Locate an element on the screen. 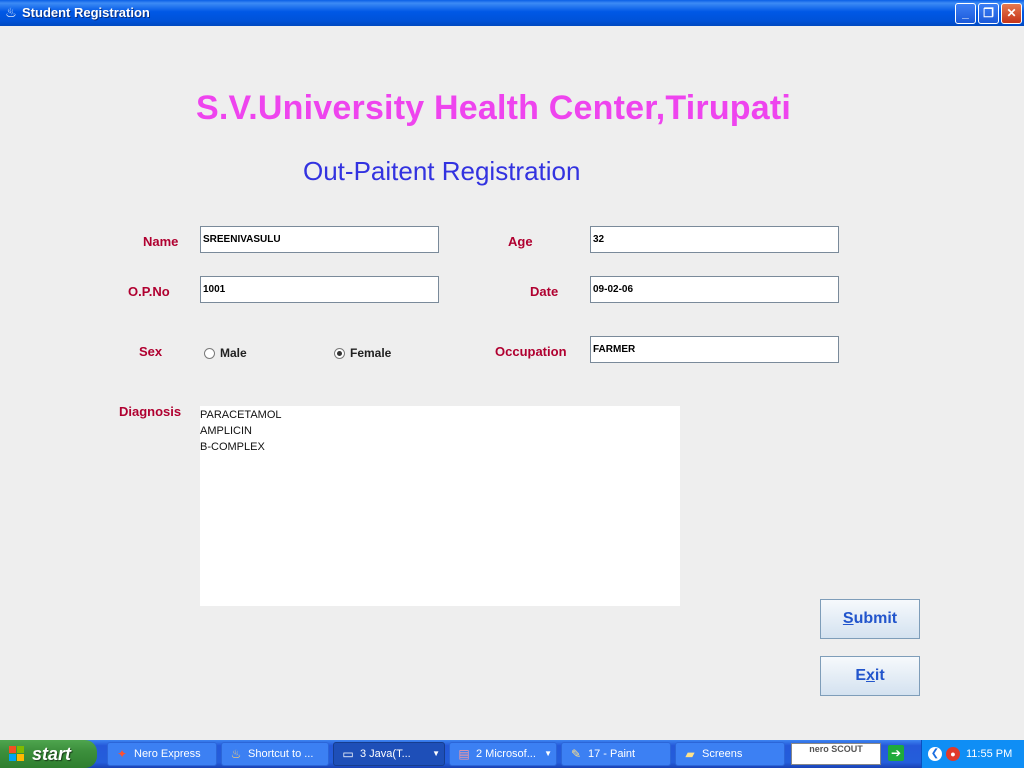 This screenshot has width=1024, height=768. exit-mnemonic: x is located at coordinates (870, 675).